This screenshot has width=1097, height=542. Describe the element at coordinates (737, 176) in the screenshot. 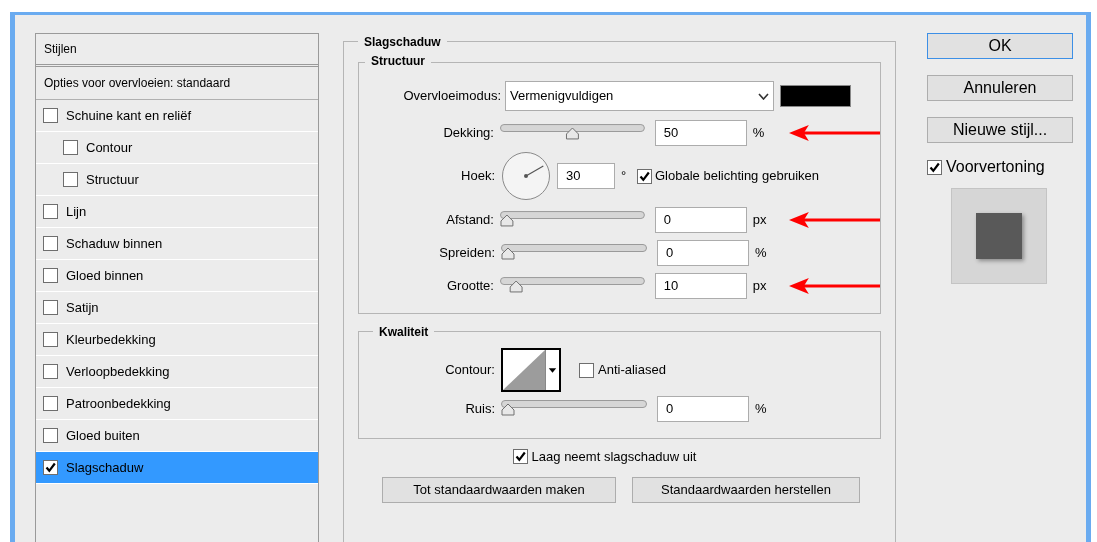

I see `checkbox-label: Globale belichting gebruiken` at that location.